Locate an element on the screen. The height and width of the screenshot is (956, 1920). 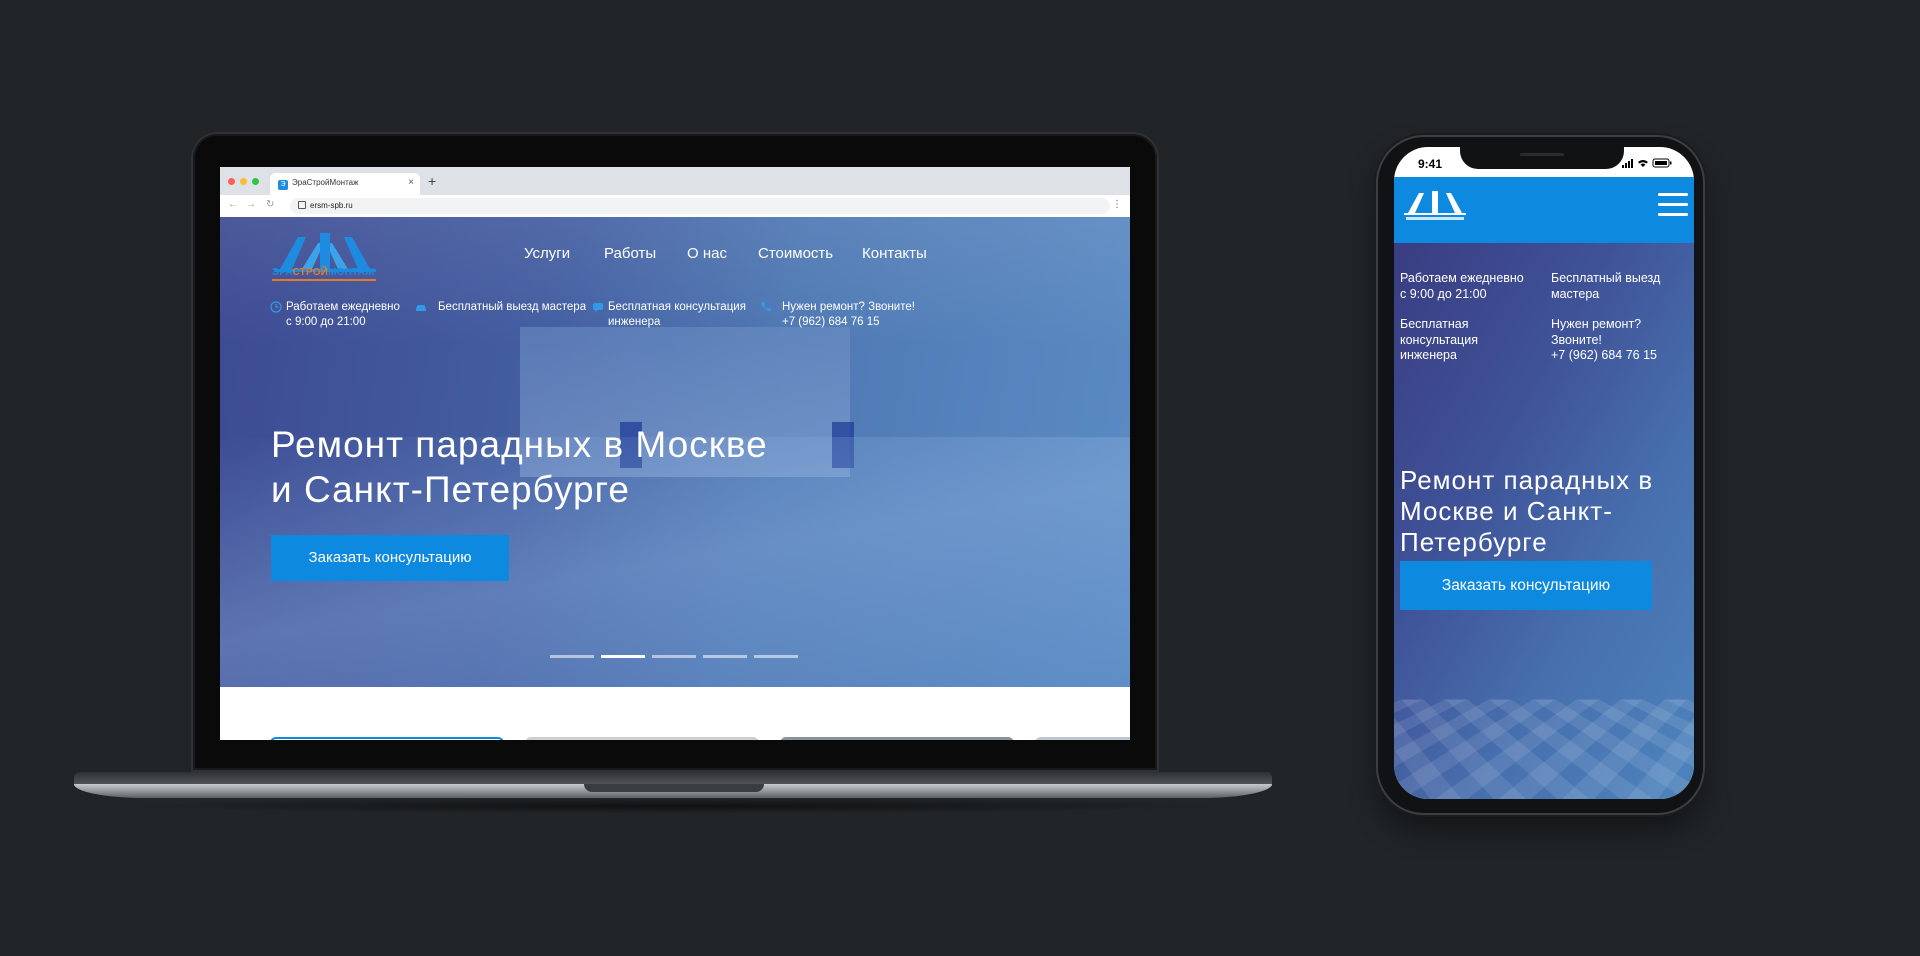
mobile-info-consult-line3: инженера is located at coordinates (1428, 355).